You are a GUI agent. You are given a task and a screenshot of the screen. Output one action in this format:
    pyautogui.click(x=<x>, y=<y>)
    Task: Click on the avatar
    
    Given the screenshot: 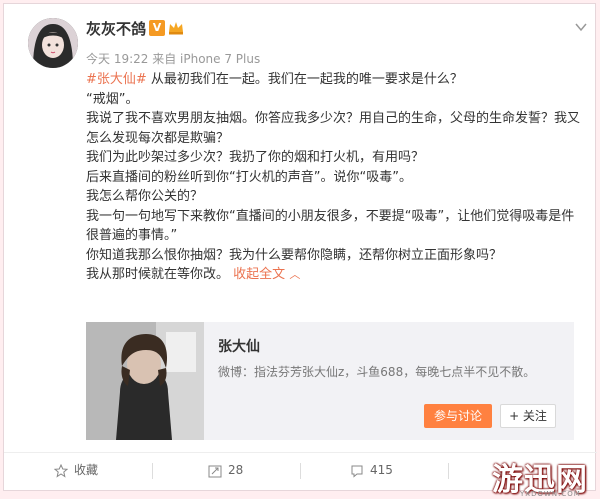 What is the action you would take?
    pyautogui.click(x=53, y=43)
    